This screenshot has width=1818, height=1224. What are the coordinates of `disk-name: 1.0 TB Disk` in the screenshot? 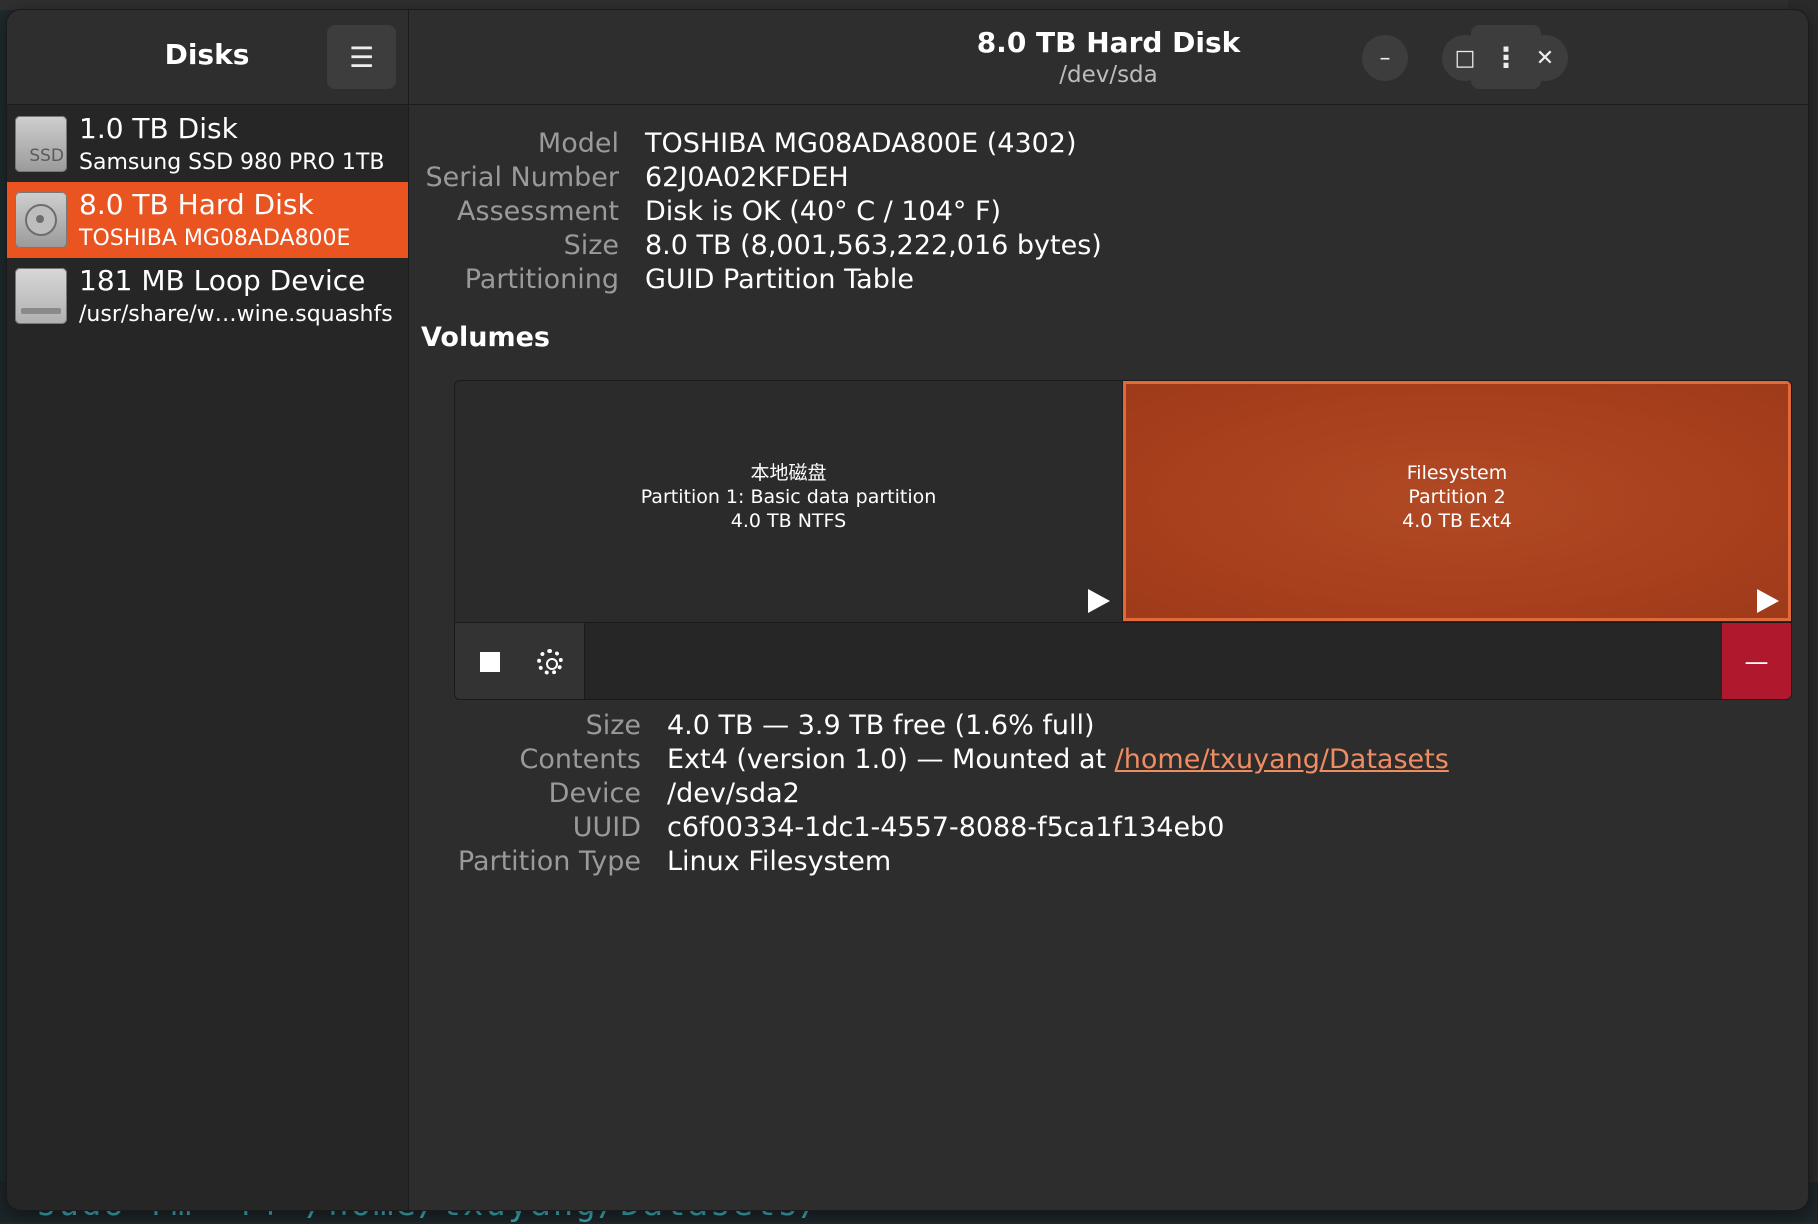 It's located at (158, 128).